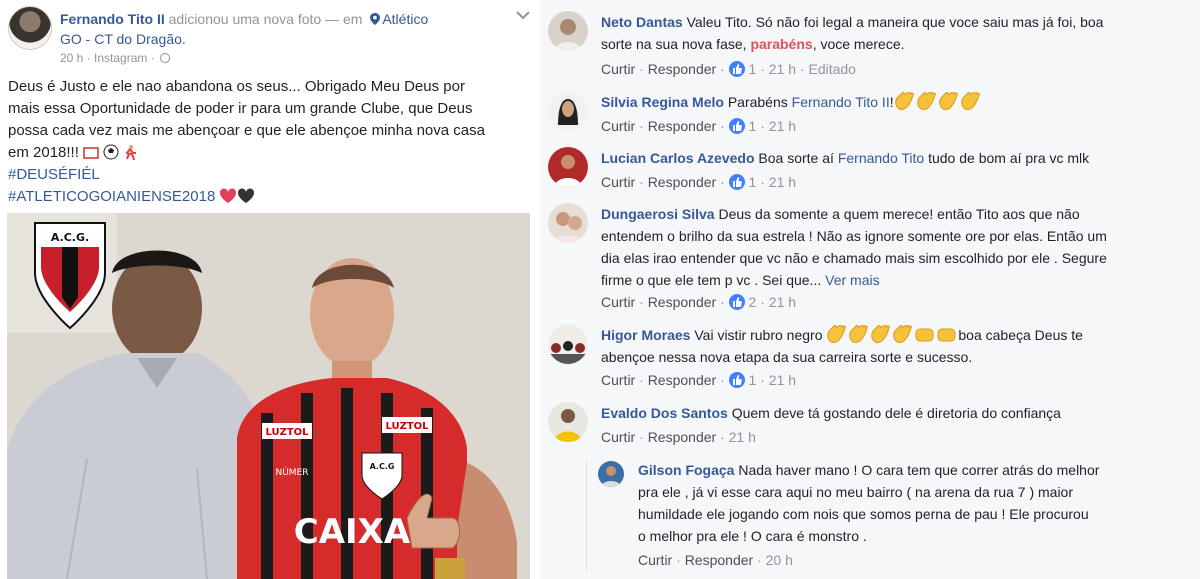 The height and width of the screenshot is (579, 1200). What do you see at coordinates (664, 413) in the screenshot?
I see `commenter-name: Evaldo Dos Santos` at bounding box center [664, 413].